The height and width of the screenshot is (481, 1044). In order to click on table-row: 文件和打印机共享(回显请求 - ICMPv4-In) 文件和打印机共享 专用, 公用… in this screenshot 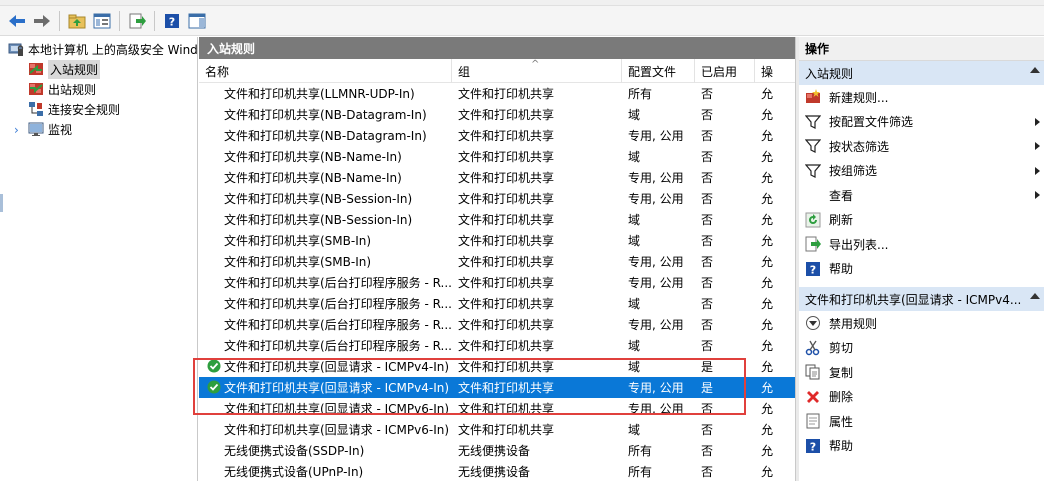, I will do `click(497, 387)`.